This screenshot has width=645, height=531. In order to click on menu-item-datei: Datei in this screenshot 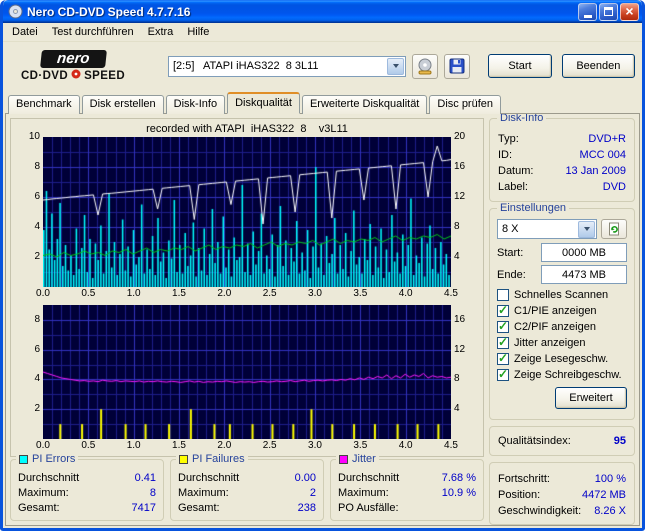, I will do `click(25, 32)`.